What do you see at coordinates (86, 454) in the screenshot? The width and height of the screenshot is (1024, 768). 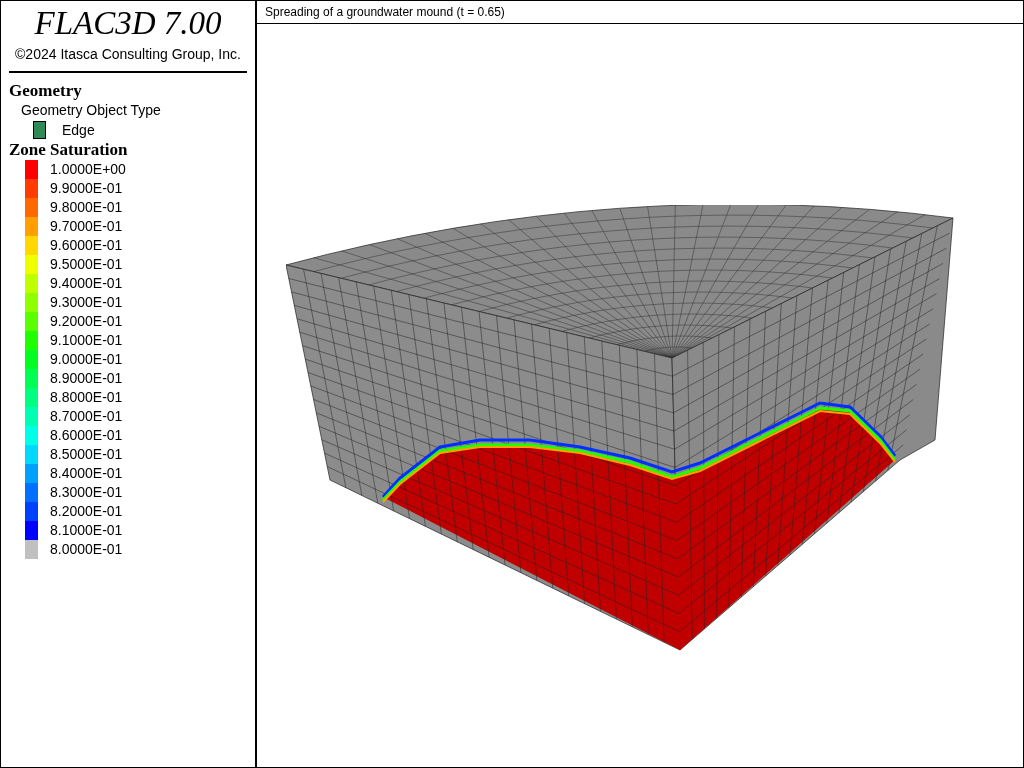 I see `legend-label: 8.5000E-01` at bounding box center [86, 454].